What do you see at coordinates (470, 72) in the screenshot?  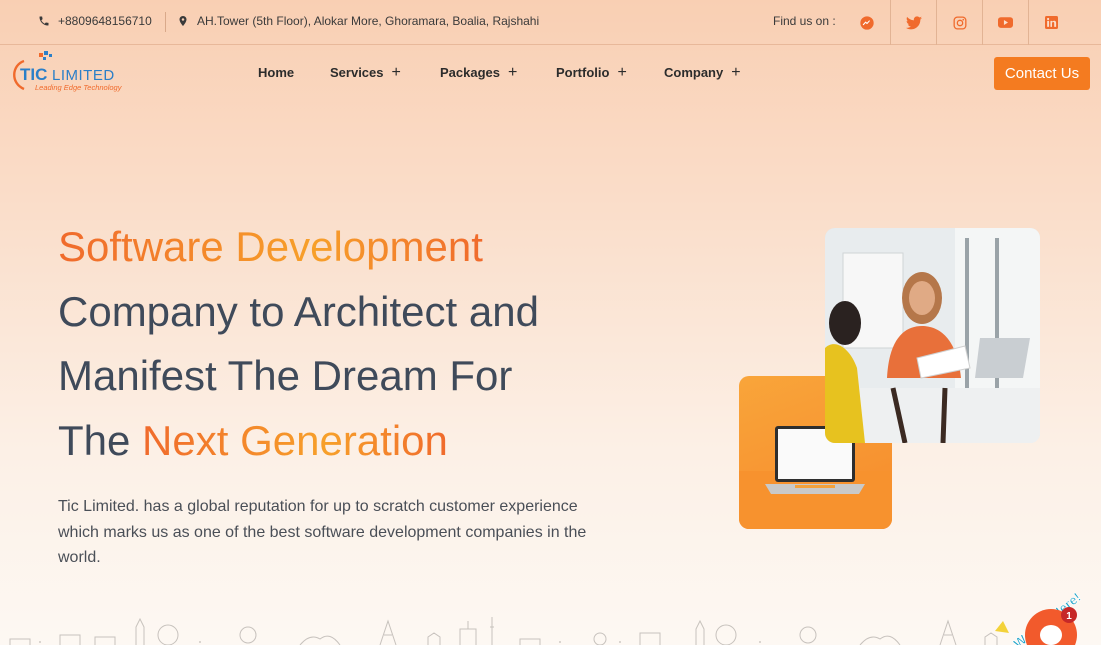 I see `nav-packages-label: Packages` at bounding box center [470, 72].